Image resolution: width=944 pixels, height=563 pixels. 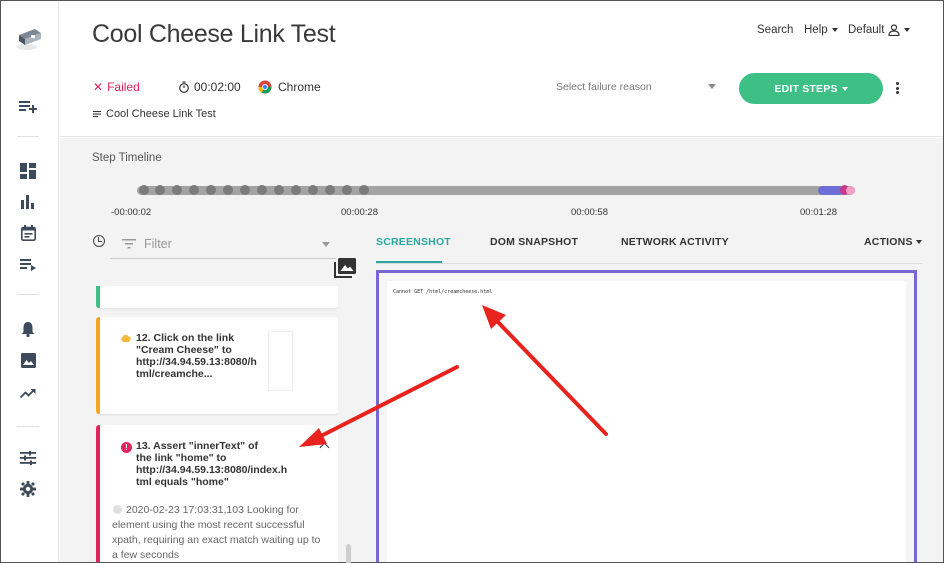 I want to click on step-card, so click(x=217, y=297).